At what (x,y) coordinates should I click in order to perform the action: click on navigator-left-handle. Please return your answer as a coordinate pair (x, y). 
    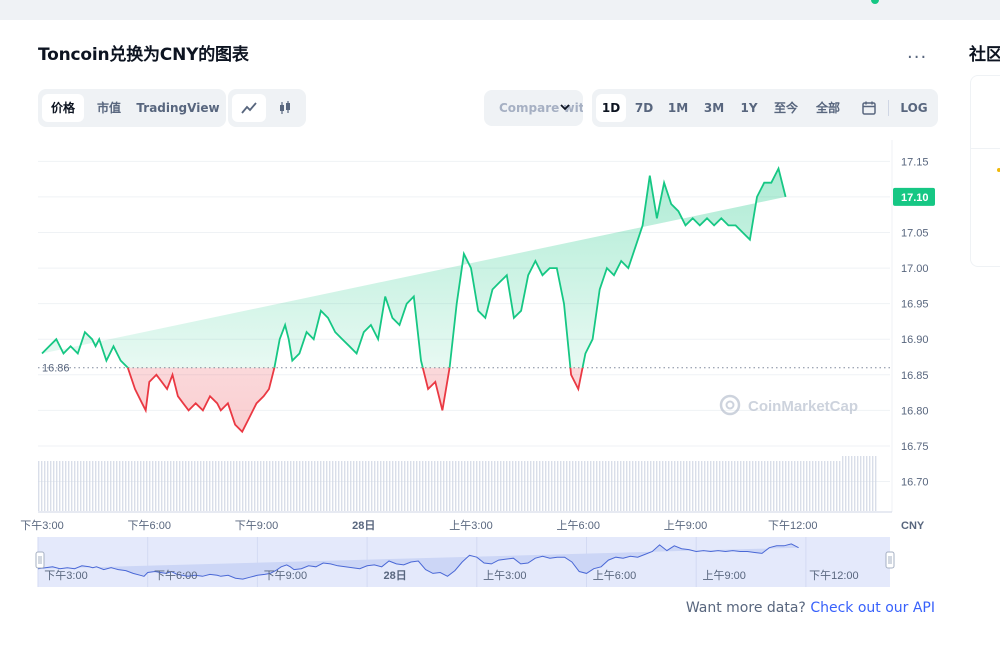
    Looking at the image, I should click on (40, 560).